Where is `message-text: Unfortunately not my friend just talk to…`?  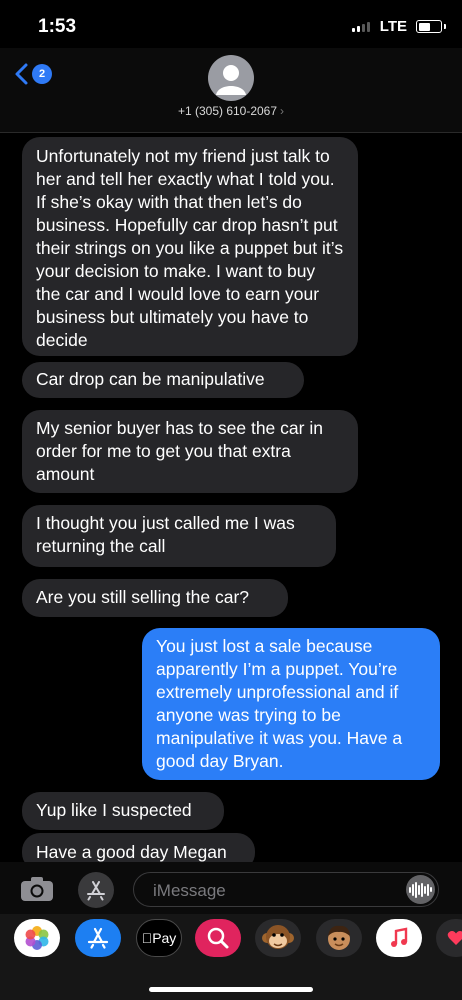 message-text: Unfortunately not my friend just talk to… is located at coordinates (190, 248).